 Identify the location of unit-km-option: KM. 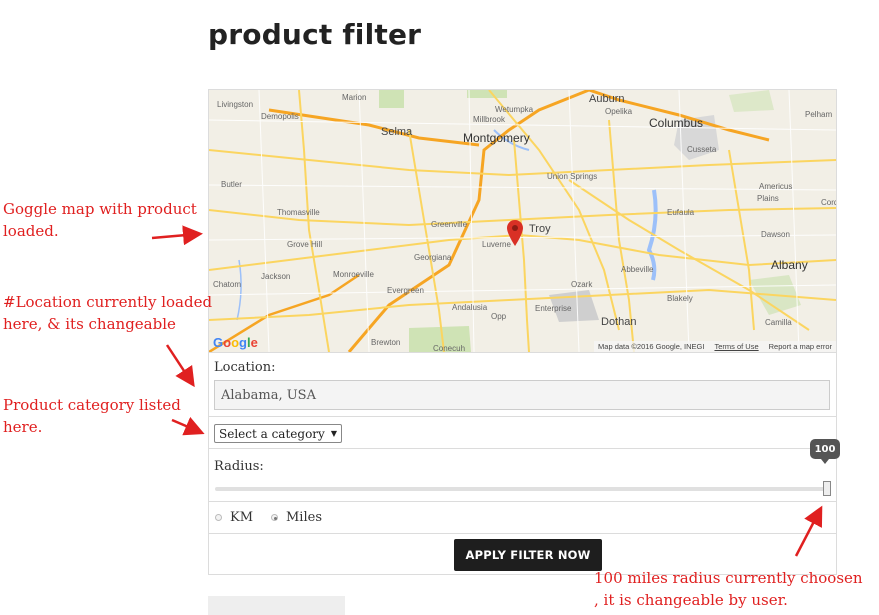
(234, 517).